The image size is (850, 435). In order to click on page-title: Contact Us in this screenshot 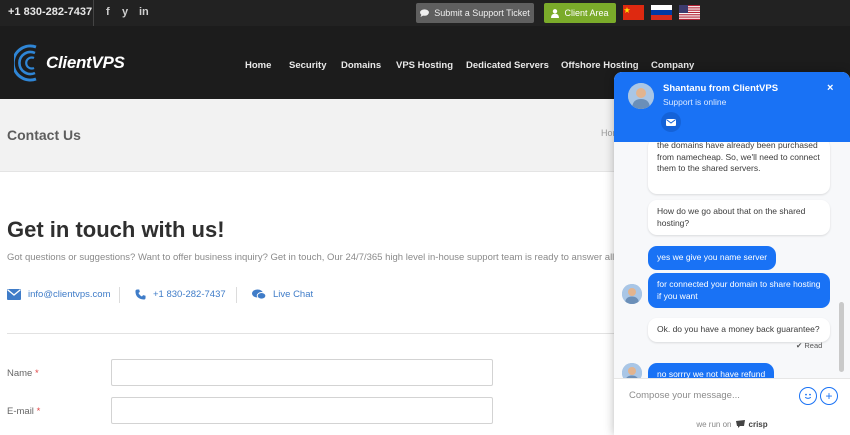, I will do `click(44, 135)`.